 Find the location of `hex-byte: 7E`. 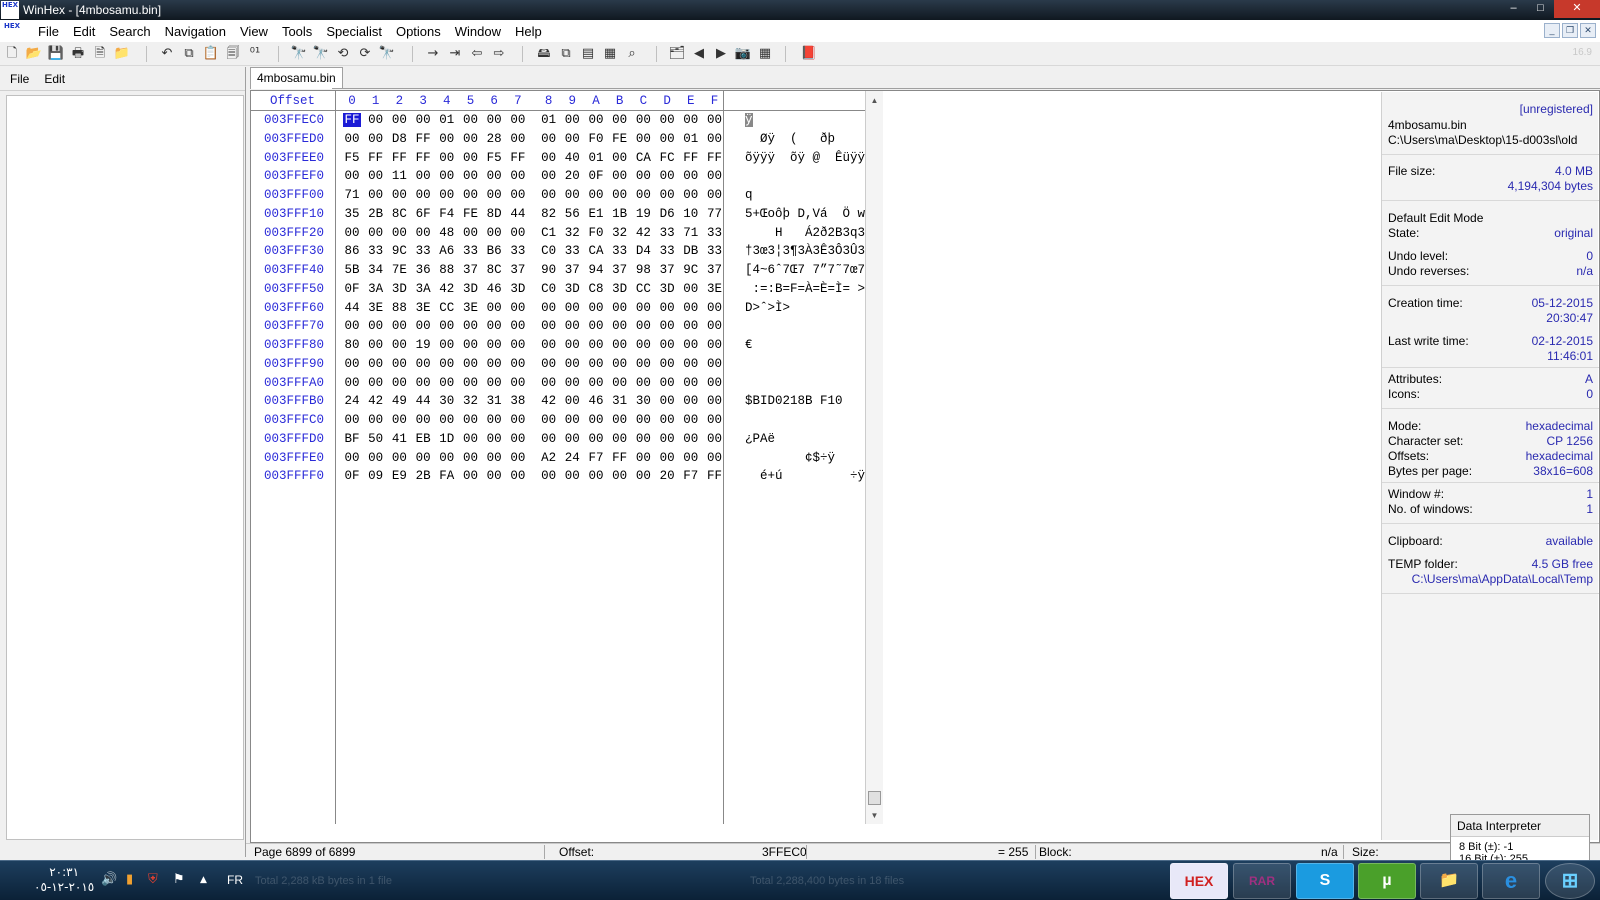

hex-byte: 7E is located at coordinates (399, 270).